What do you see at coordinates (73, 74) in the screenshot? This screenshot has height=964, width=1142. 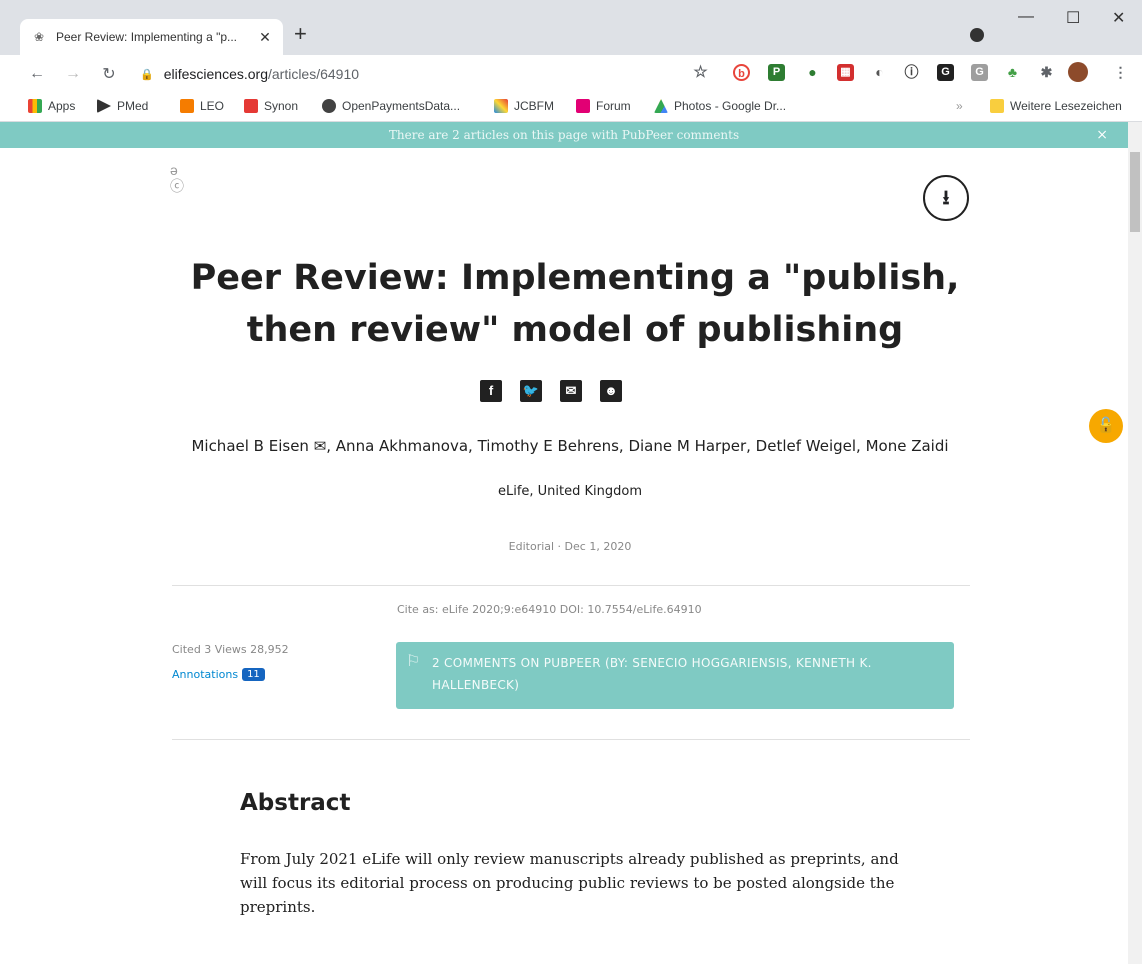 I see `forward-arrow-icon: →` at bounding box center [73, 74].